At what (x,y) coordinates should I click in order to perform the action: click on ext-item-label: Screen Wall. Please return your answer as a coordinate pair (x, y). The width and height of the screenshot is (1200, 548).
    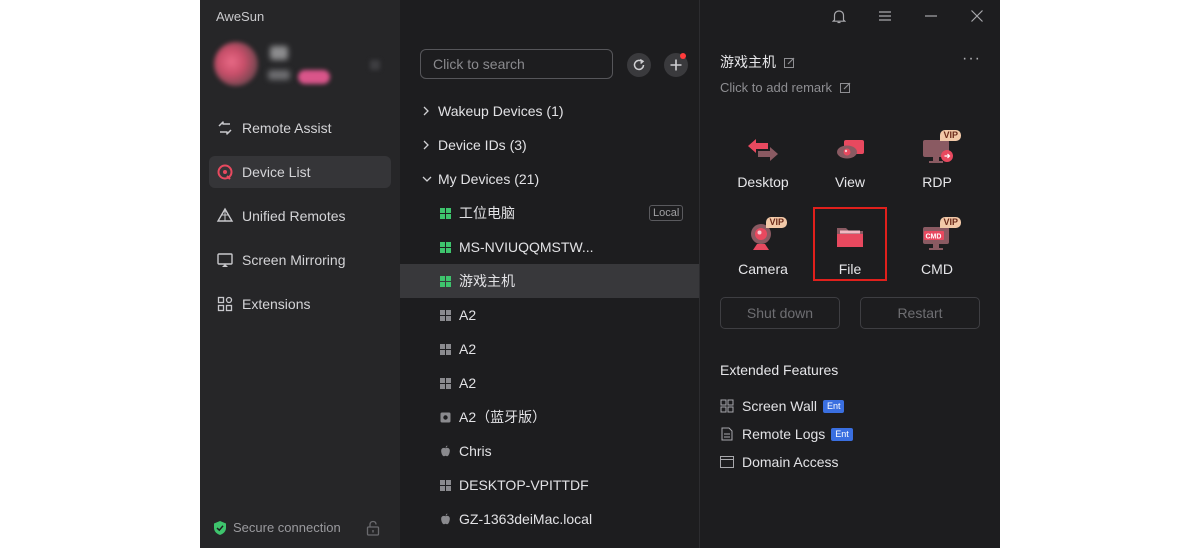
    Looking at the image, I should click on (779, 406).